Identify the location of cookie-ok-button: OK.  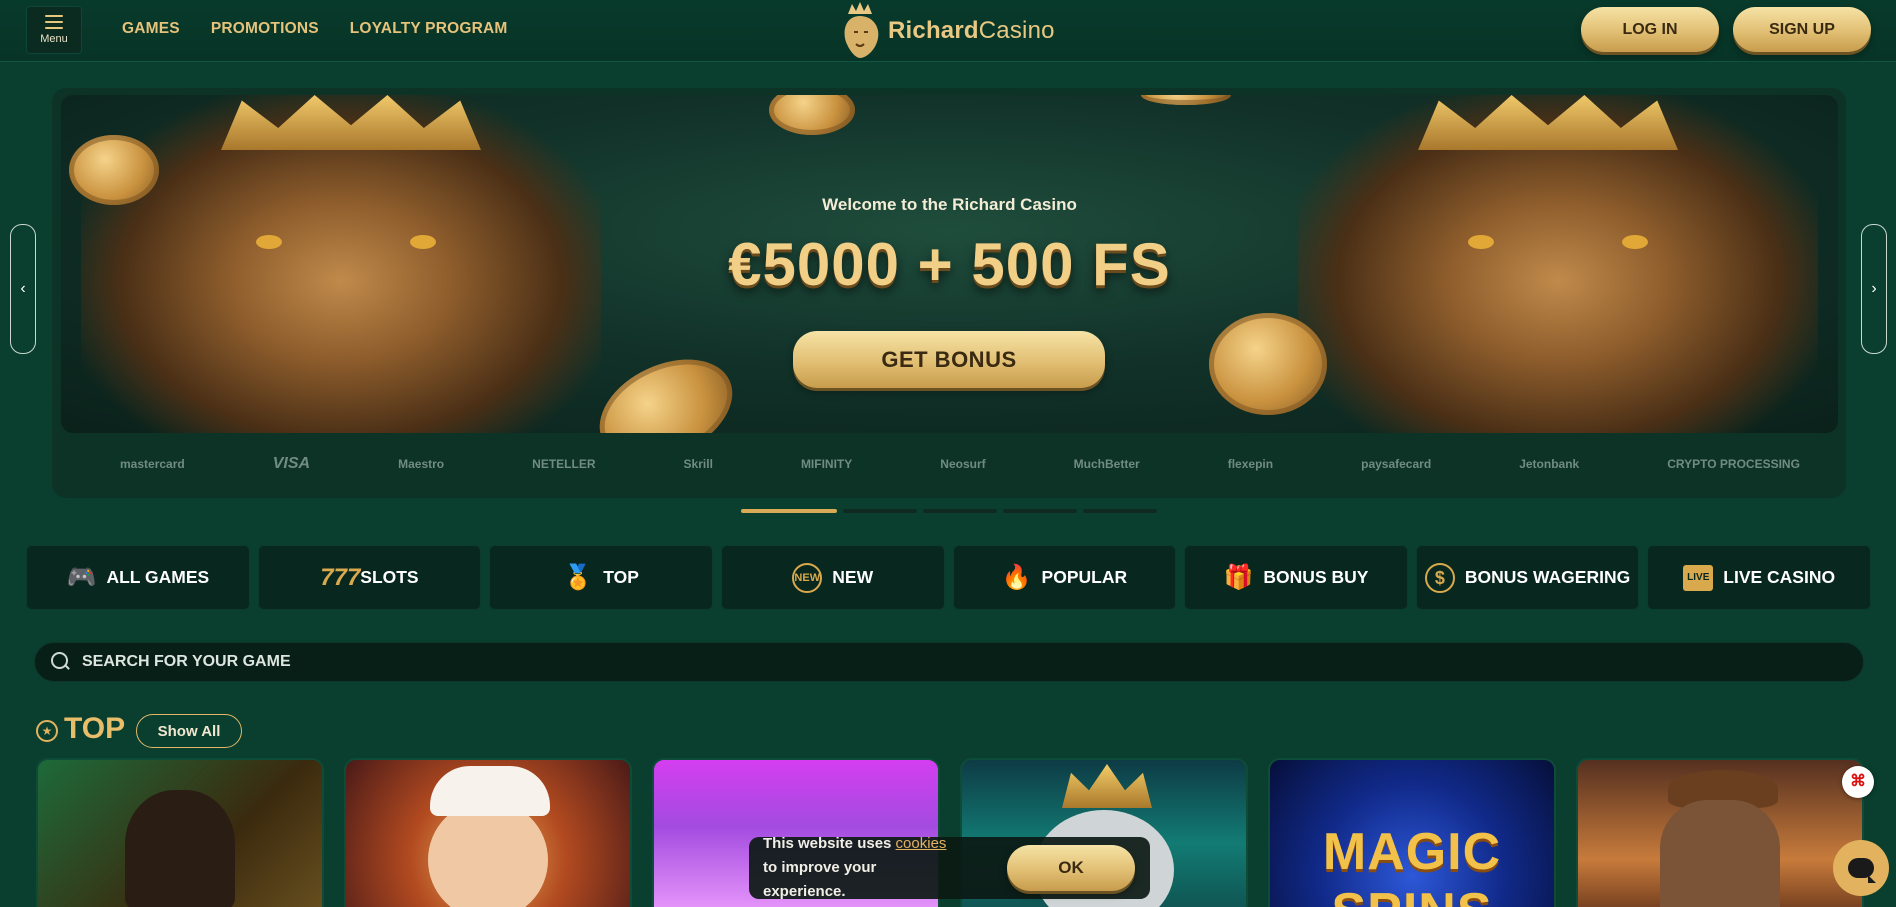
(1071, 868).